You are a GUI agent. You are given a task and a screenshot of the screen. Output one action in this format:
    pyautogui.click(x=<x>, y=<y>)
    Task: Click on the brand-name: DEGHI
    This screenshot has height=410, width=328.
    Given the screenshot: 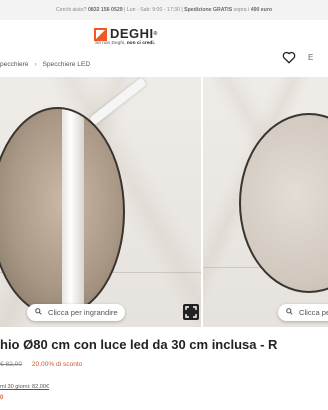 What is the action you would take?
    pyautogui.click(x=132, y=33)
    